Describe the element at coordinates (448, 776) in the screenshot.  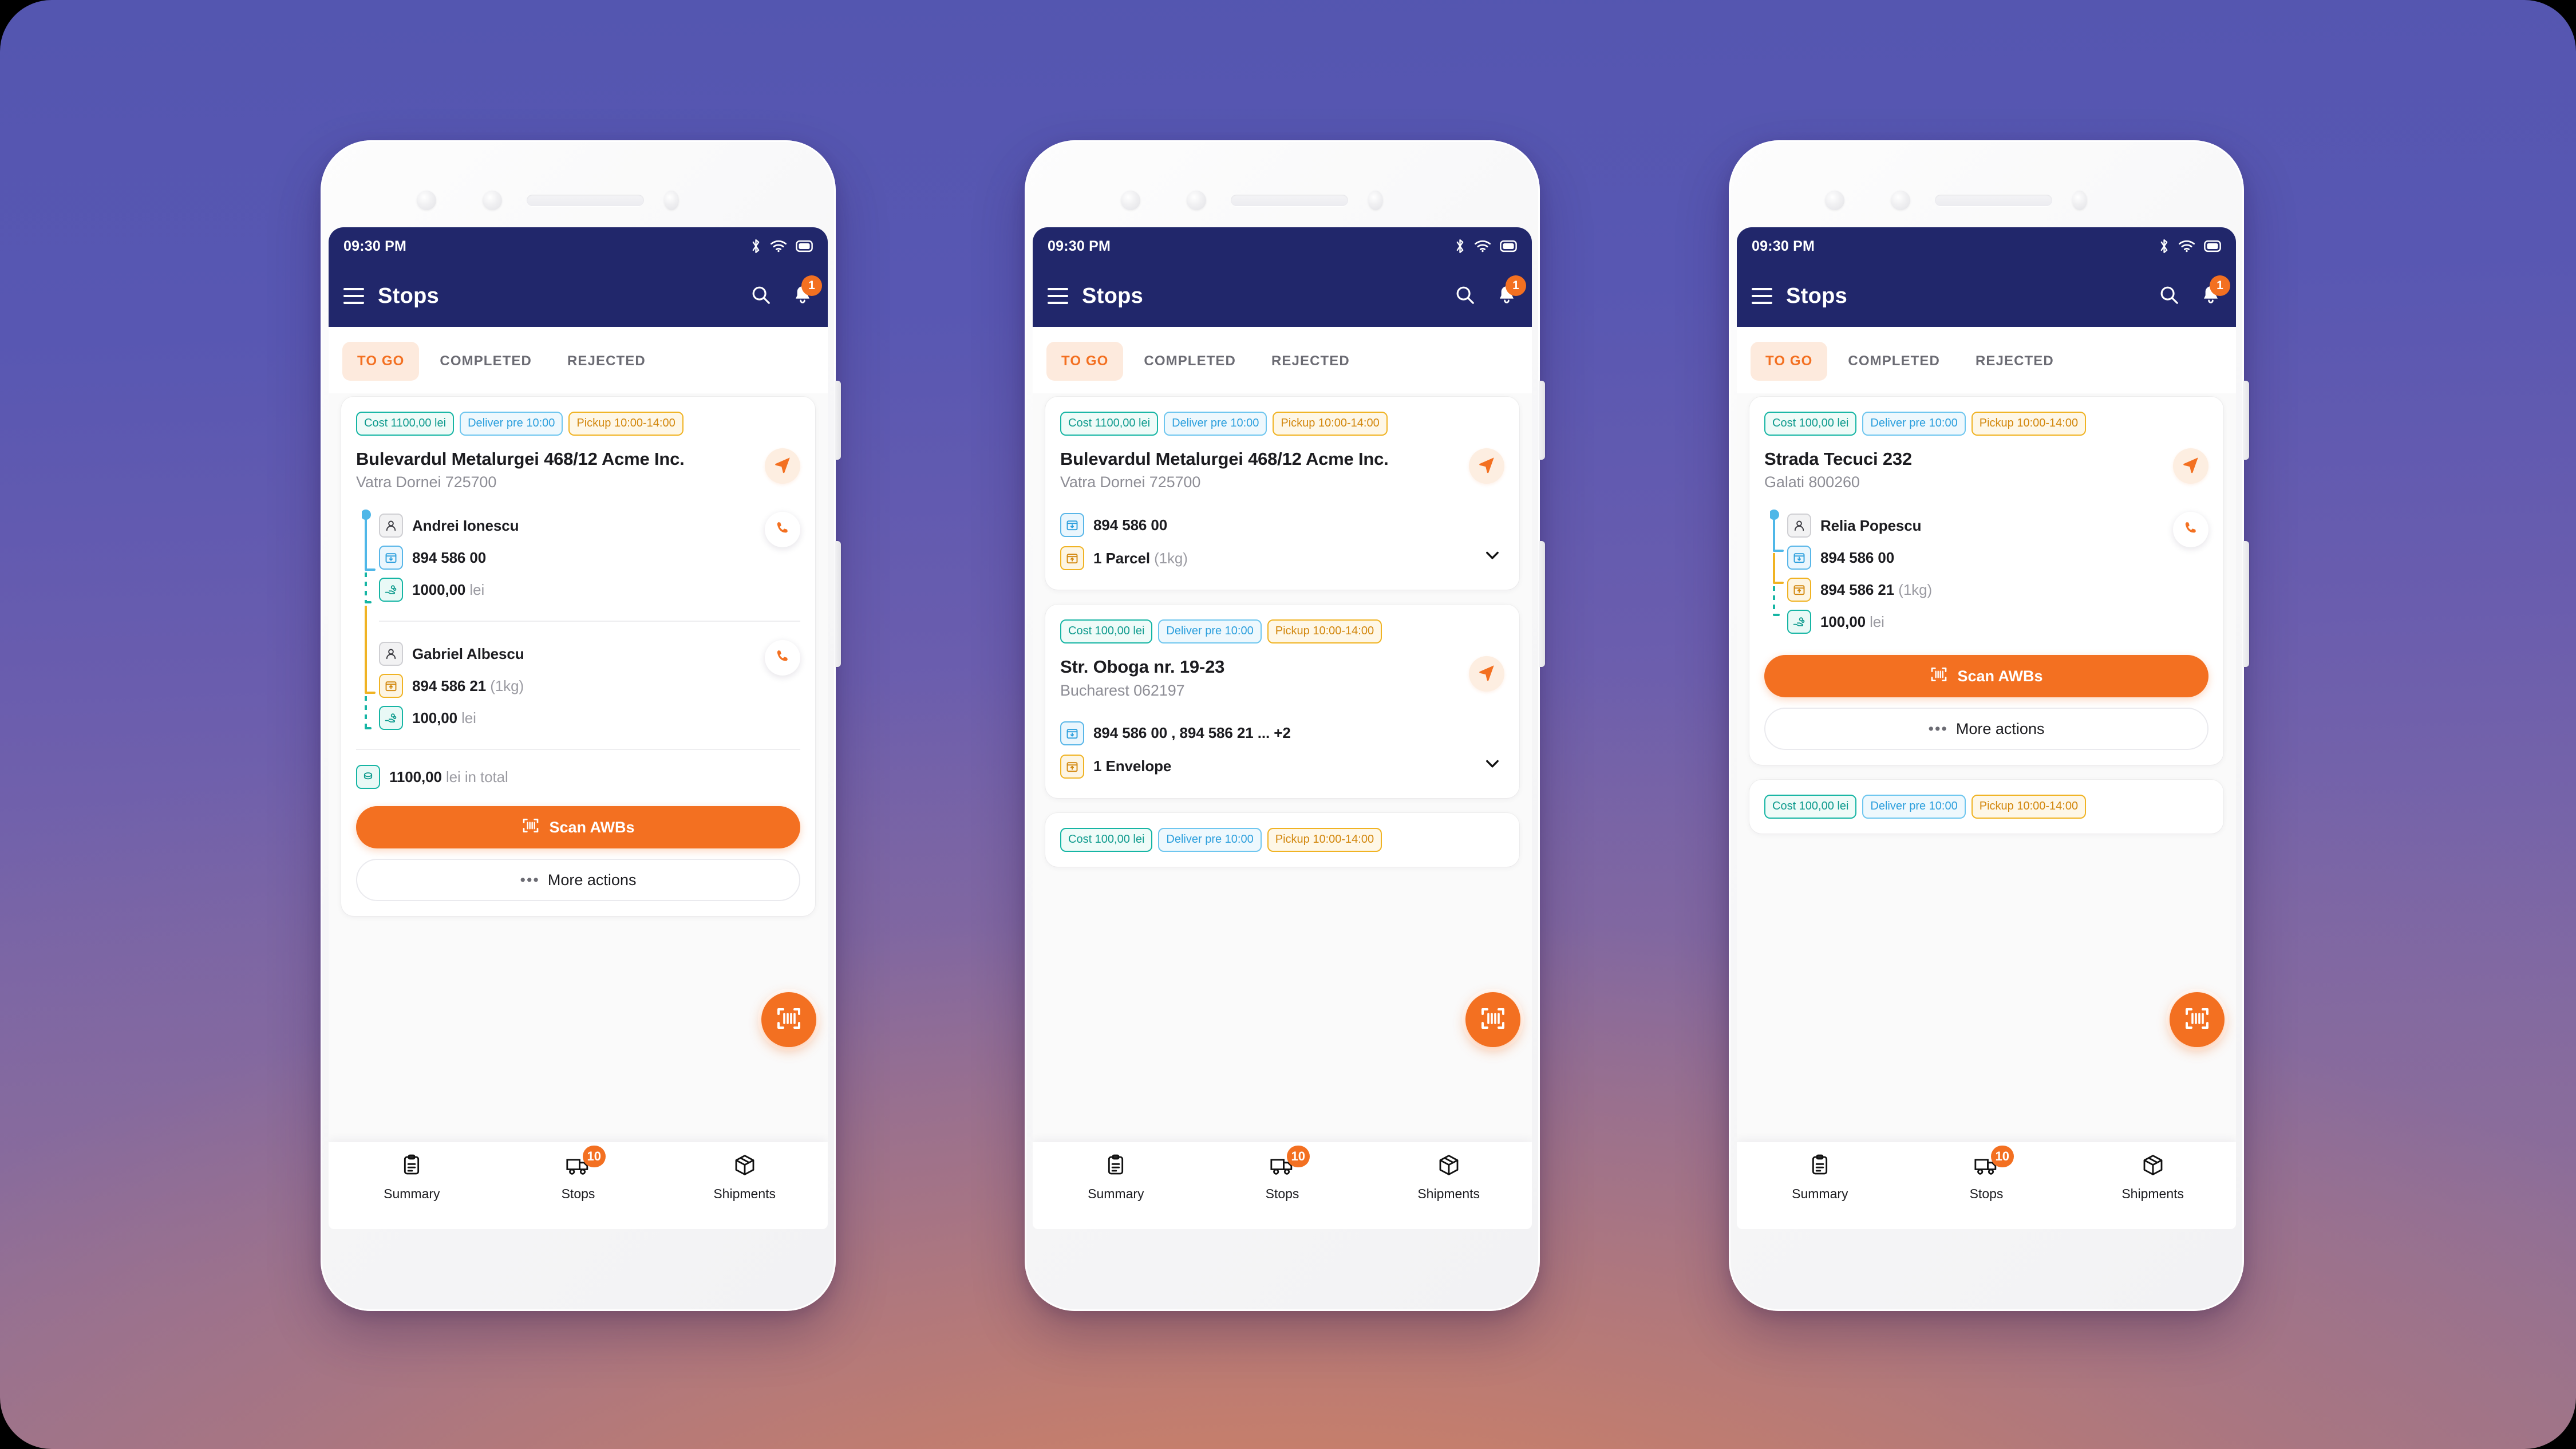
I see `total-amount: 1100,00 lei in total` at that location.